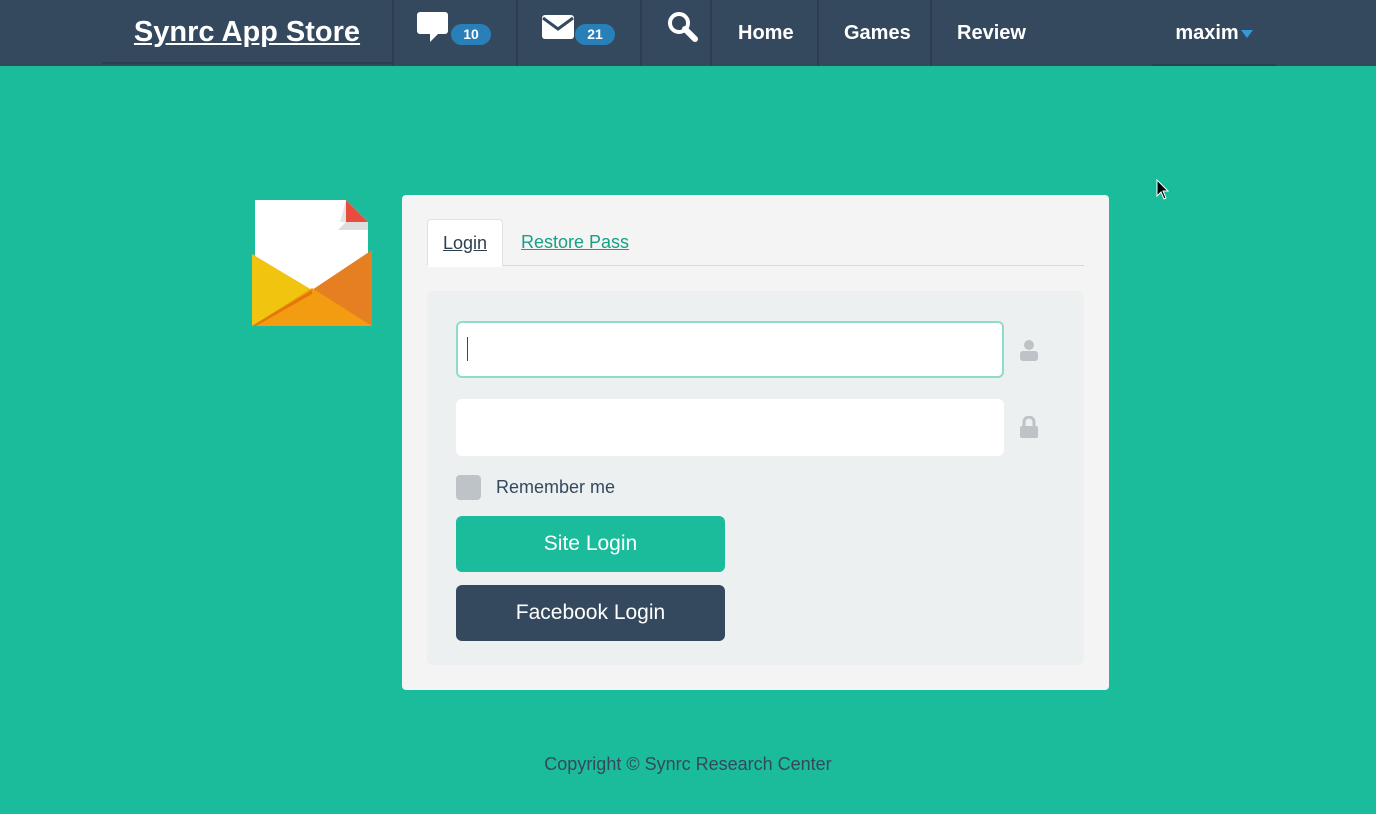  I want to click on remember-me-label: Remember me, so click(555, 487).